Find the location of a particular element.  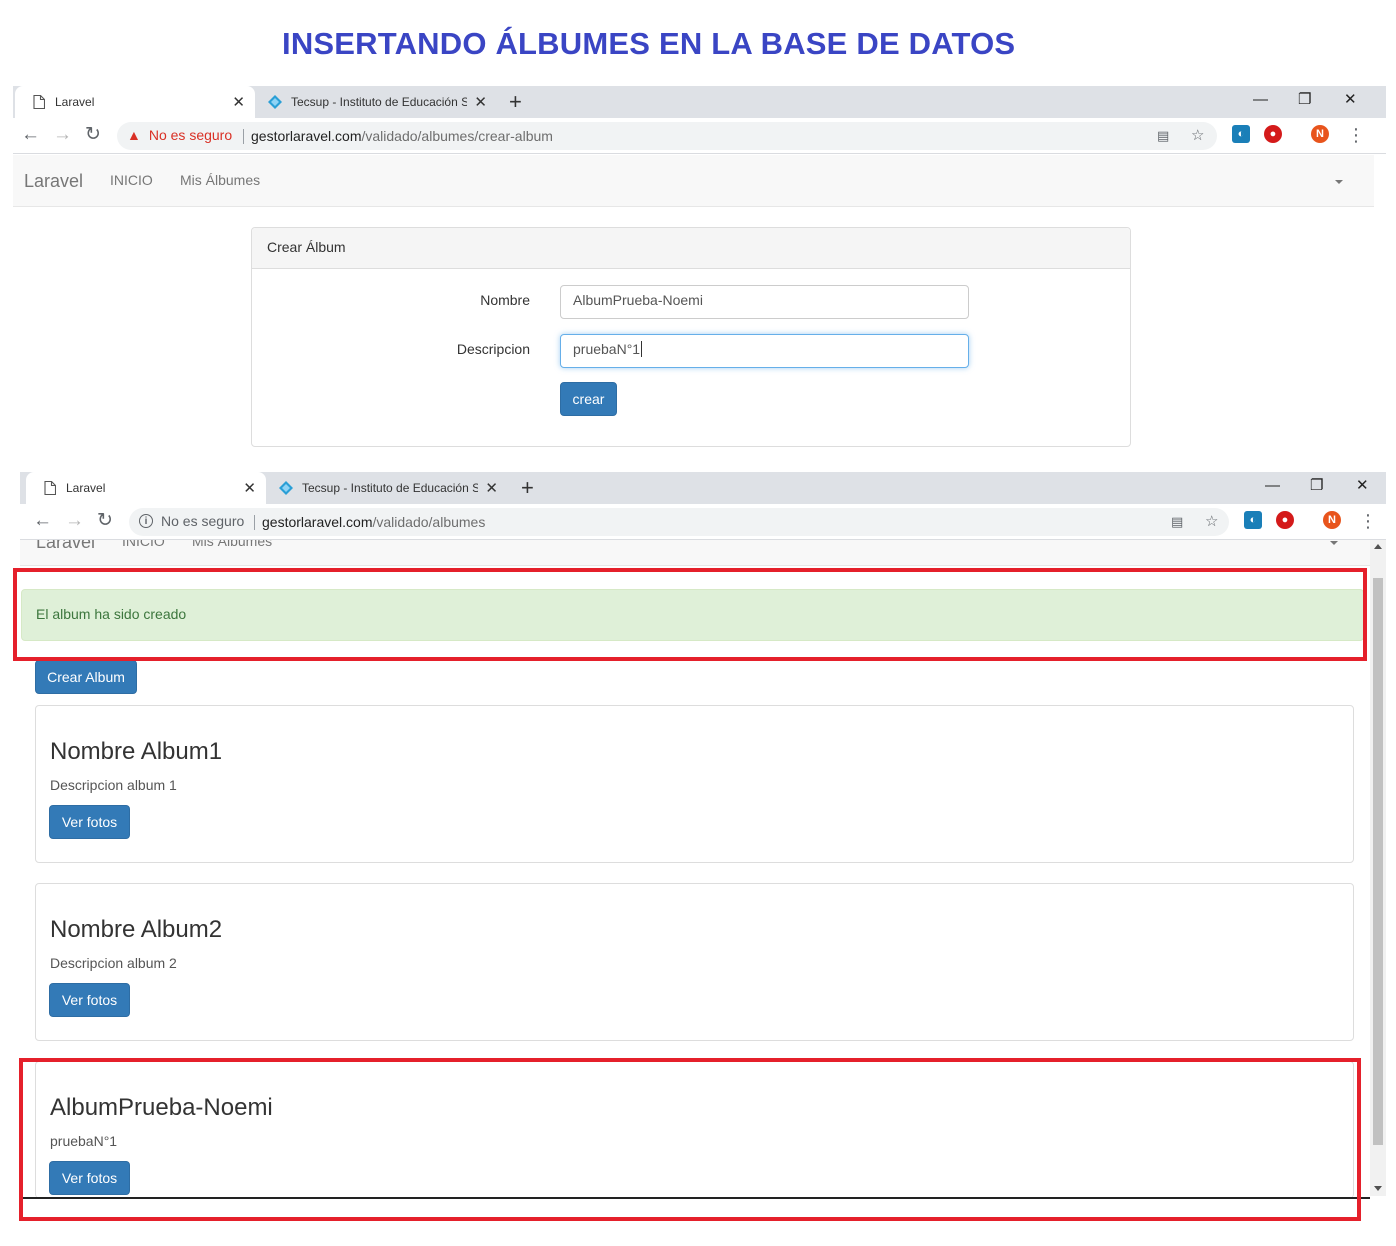

scroll-down-icon is located at coordinates (1378, 1188).